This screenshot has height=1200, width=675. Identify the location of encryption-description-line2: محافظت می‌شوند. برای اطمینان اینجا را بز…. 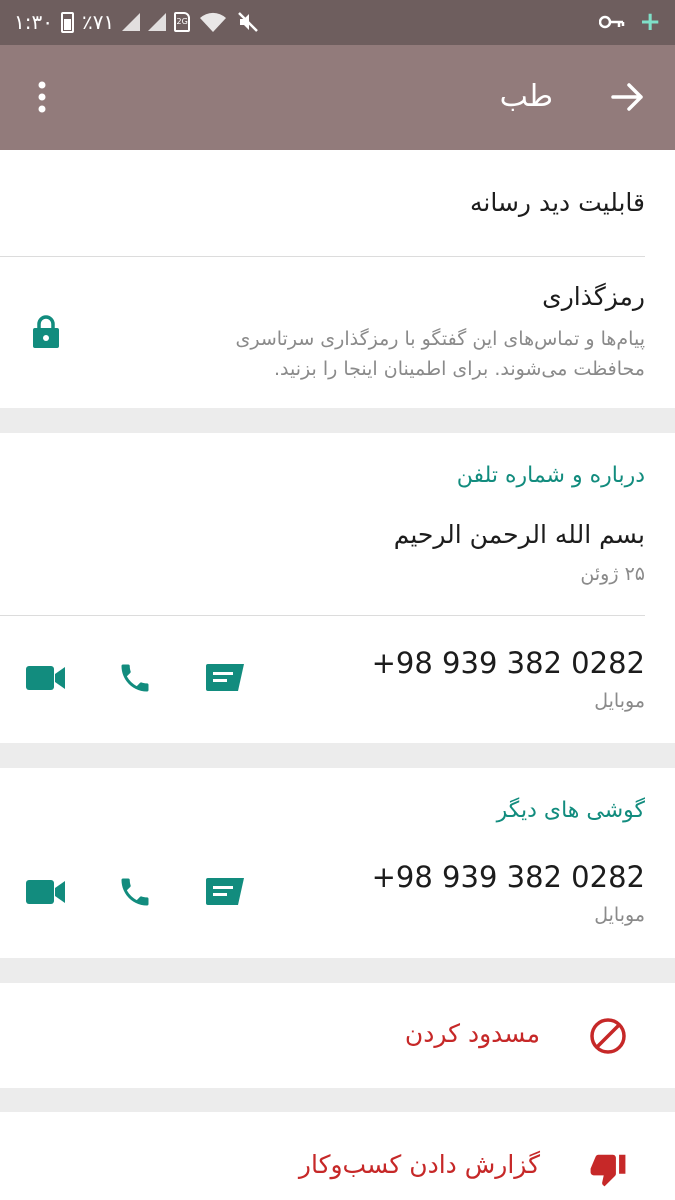
(459, 369).